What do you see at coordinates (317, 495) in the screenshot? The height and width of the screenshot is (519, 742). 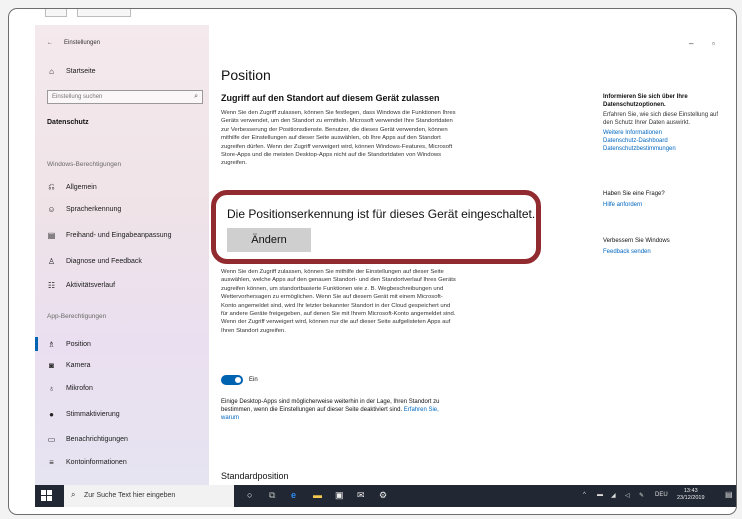 I see `explorer-icon: ▬` at bounding box center [317, 495].